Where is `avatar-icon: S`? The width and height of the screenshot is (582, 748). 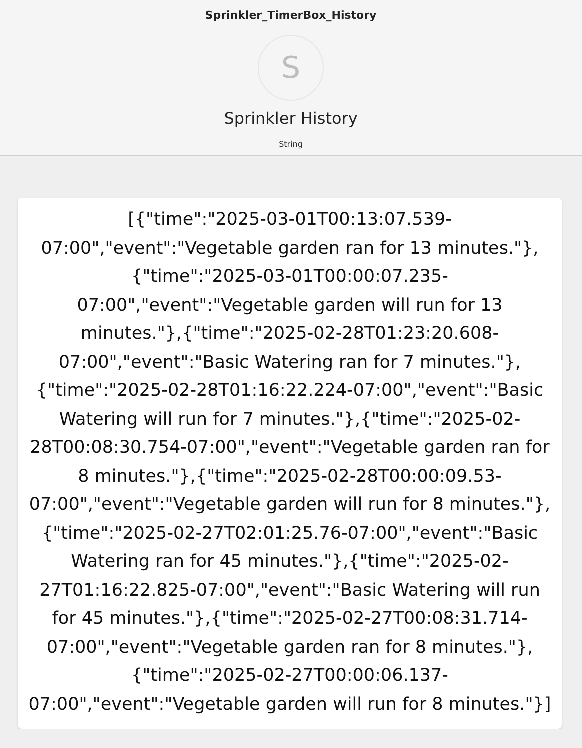
avatar-icon: S is located at coordinates (291, 68).